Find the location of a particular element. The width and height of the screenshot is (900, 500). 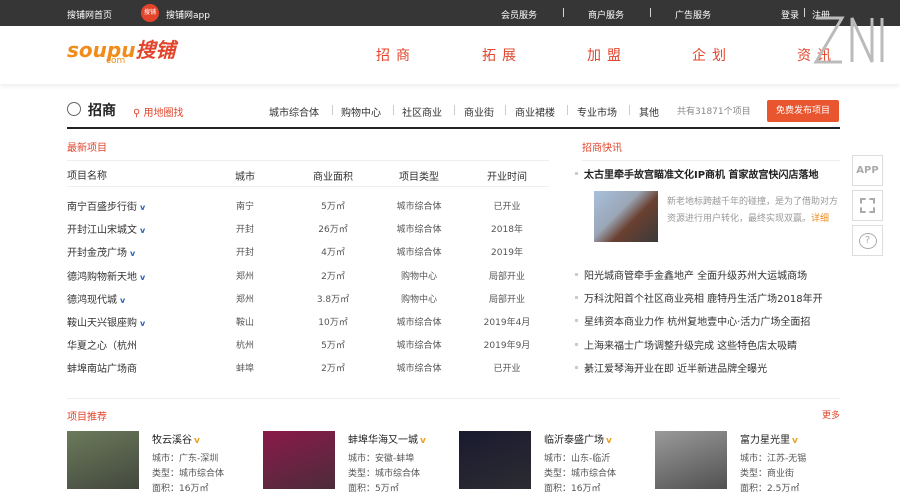

table-row-name: 开封江山宋城文 v is located at coordinates (106, 228).